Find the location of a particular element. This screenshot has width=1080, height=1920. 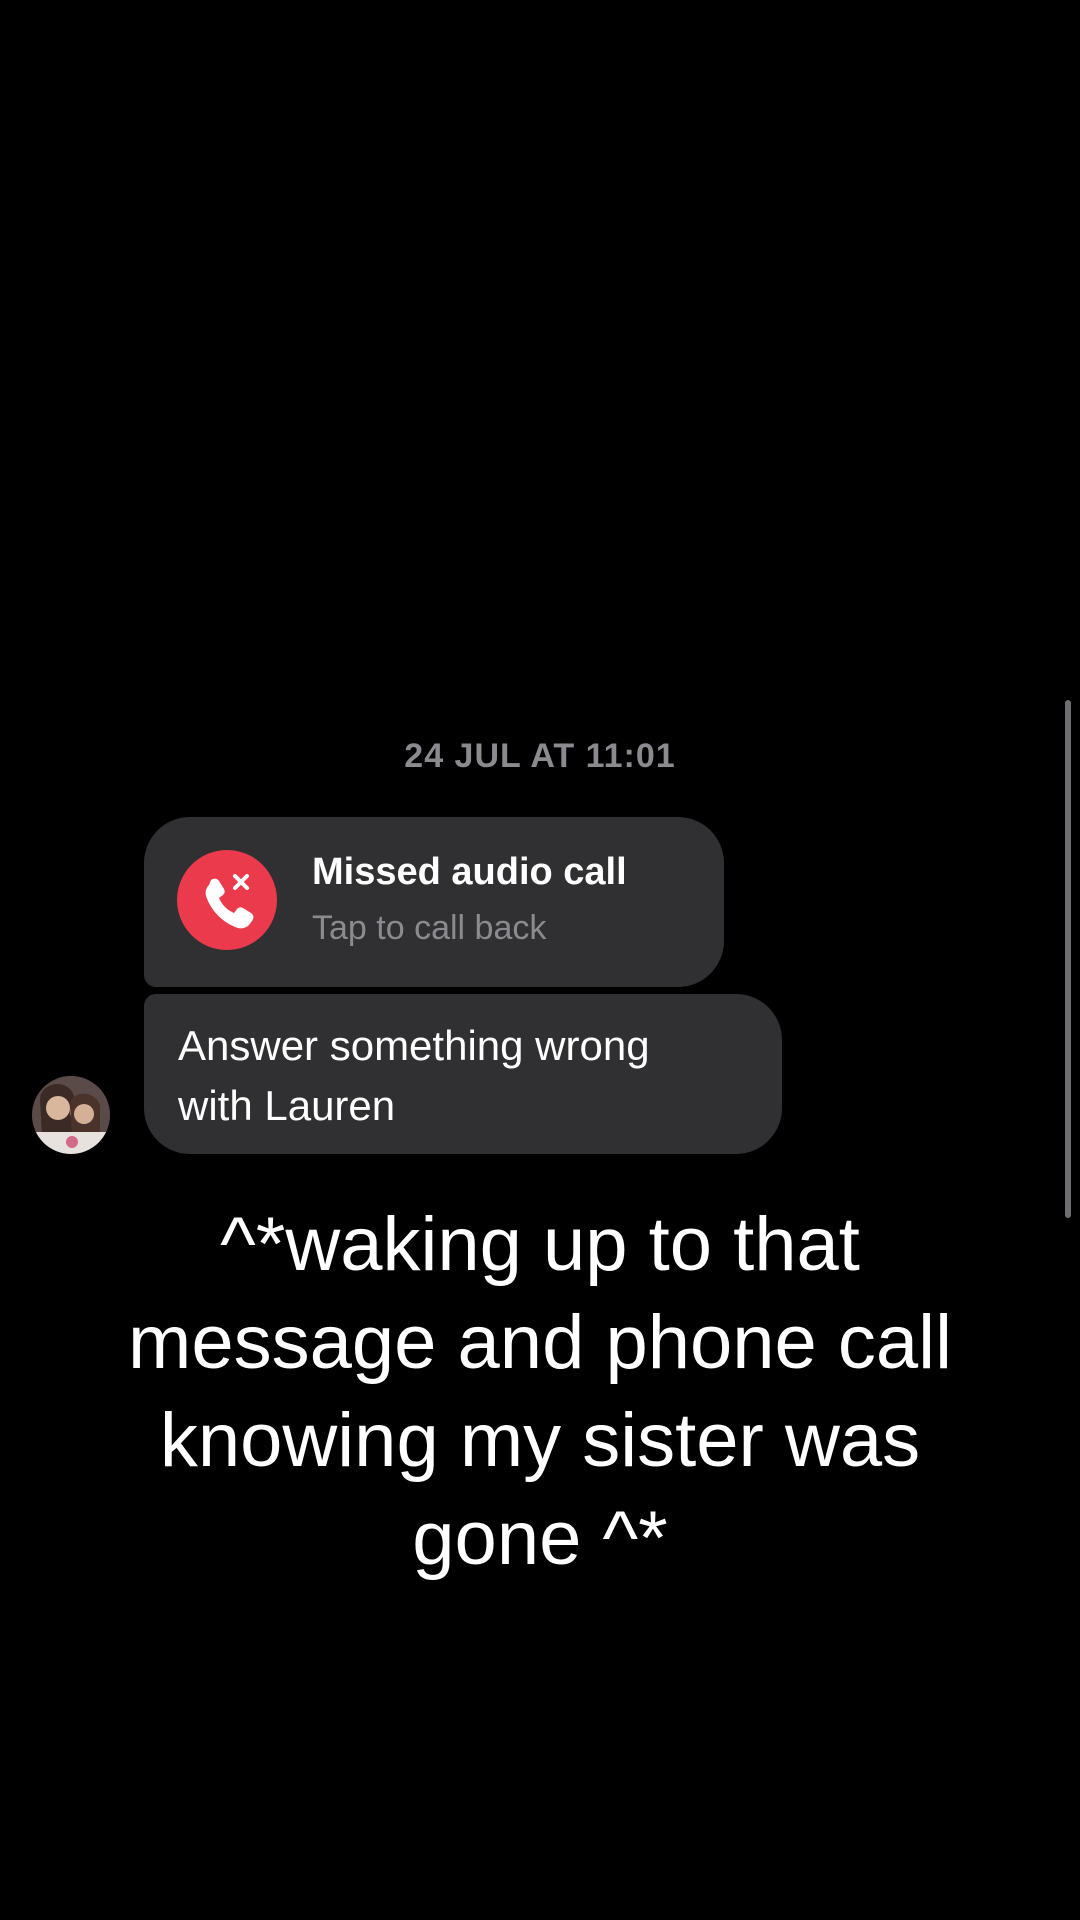

caption-line-4: gone ^* is located at coordinates (540, 1538).